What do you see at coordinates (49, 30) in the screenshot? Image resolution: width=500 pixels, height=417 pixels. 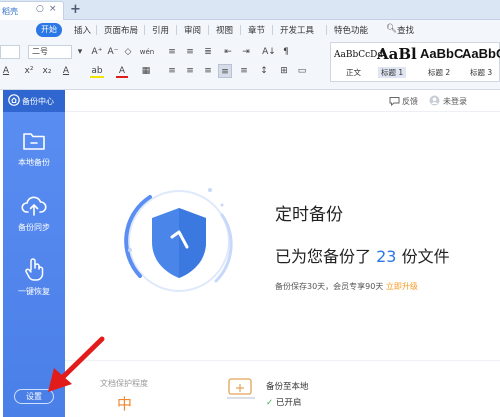 I see `menu-start-tab: 开始` at bounding box center [49, 30].